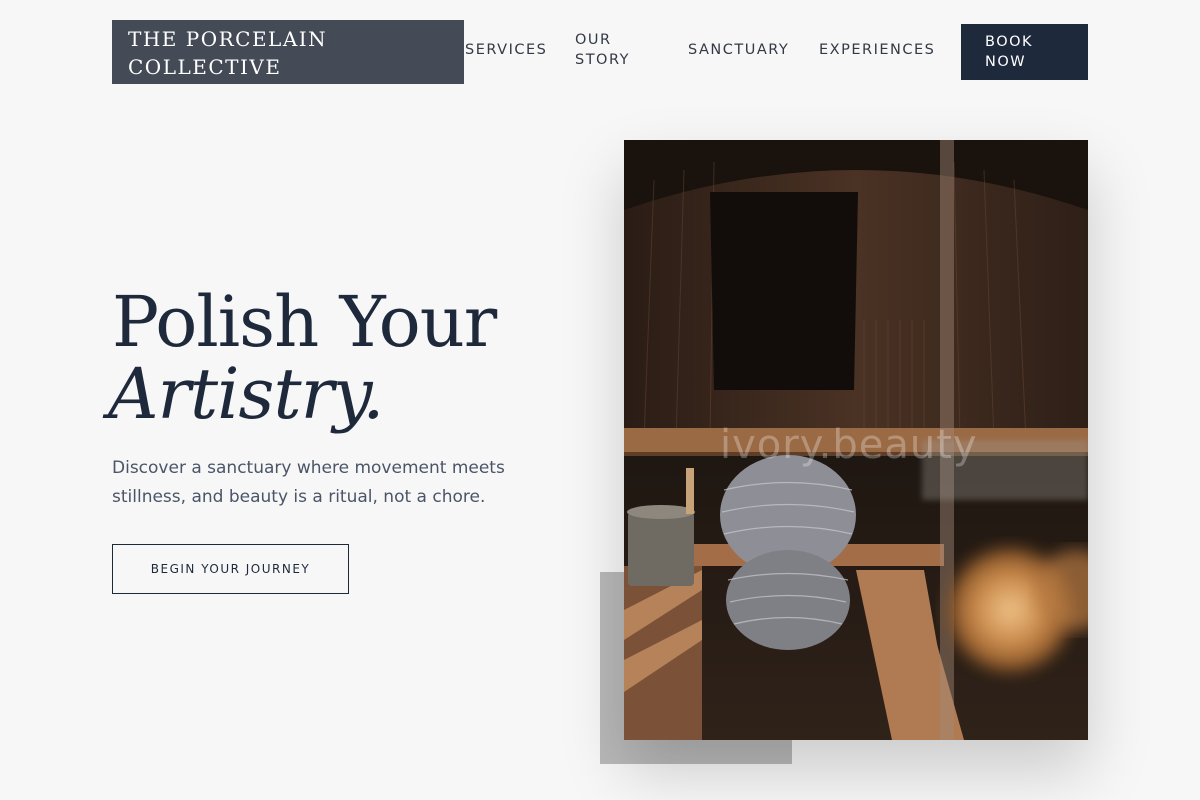  Describe the element at coordinates (205, 67) in the screenshot. I see `brand-name-line2: COLLECTIVE` at that location.